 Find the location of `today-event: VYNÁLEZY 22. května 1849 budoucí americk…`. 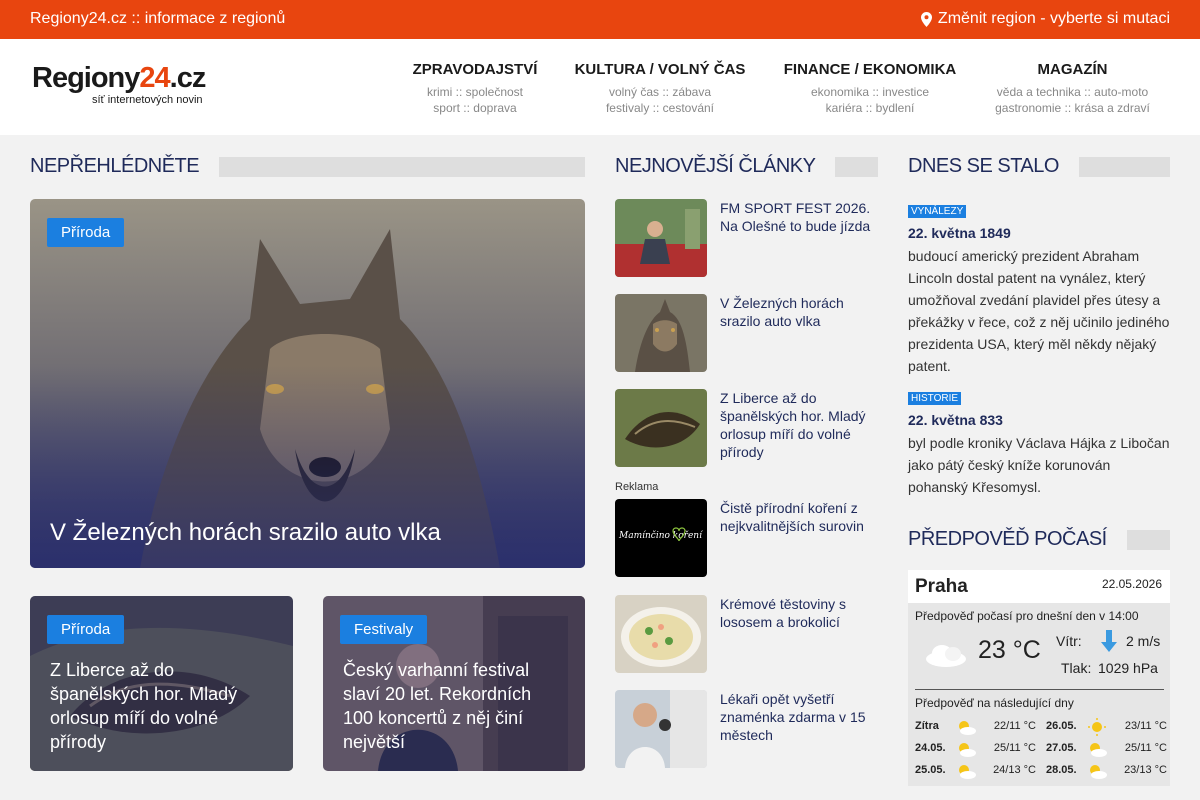

today-event: VYNÁLEZY 22. května 1849 budoucí americk… is located at coordinates (1040, 289).